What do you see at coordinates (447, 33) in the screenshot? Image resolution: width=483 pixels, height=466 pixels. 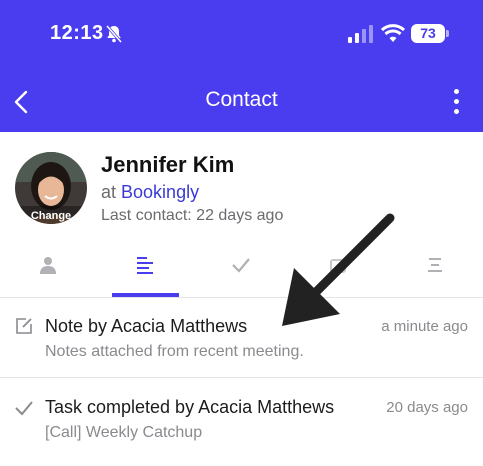 I see `battery-nub` at bounding box center [447, 33].